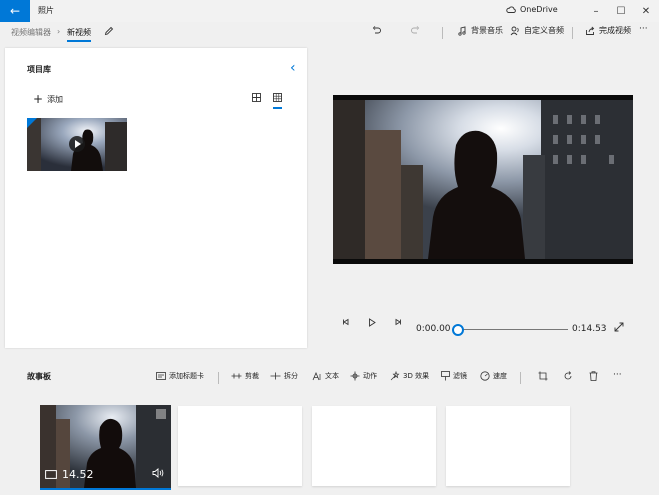 This screenshot has height=495, width=659. I want to click on crop-resize-icon, so click(543, 376).